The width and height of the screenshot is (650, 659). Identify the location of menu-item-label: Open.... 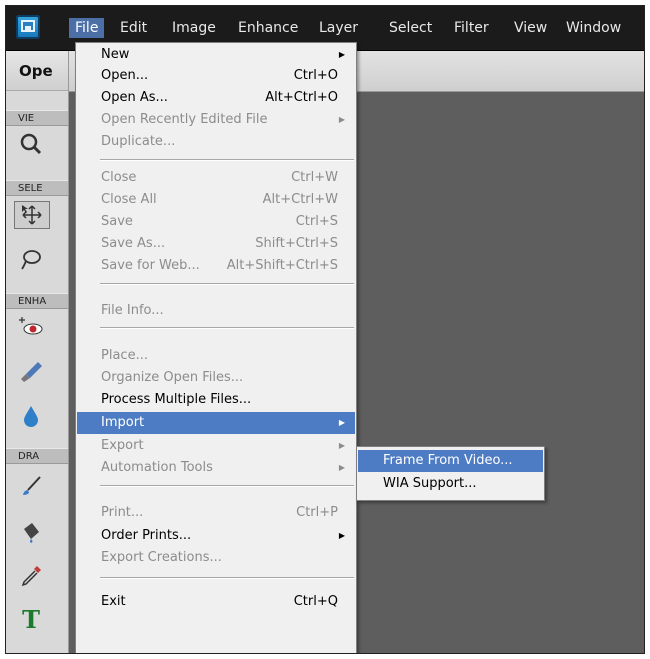
(125, 75).